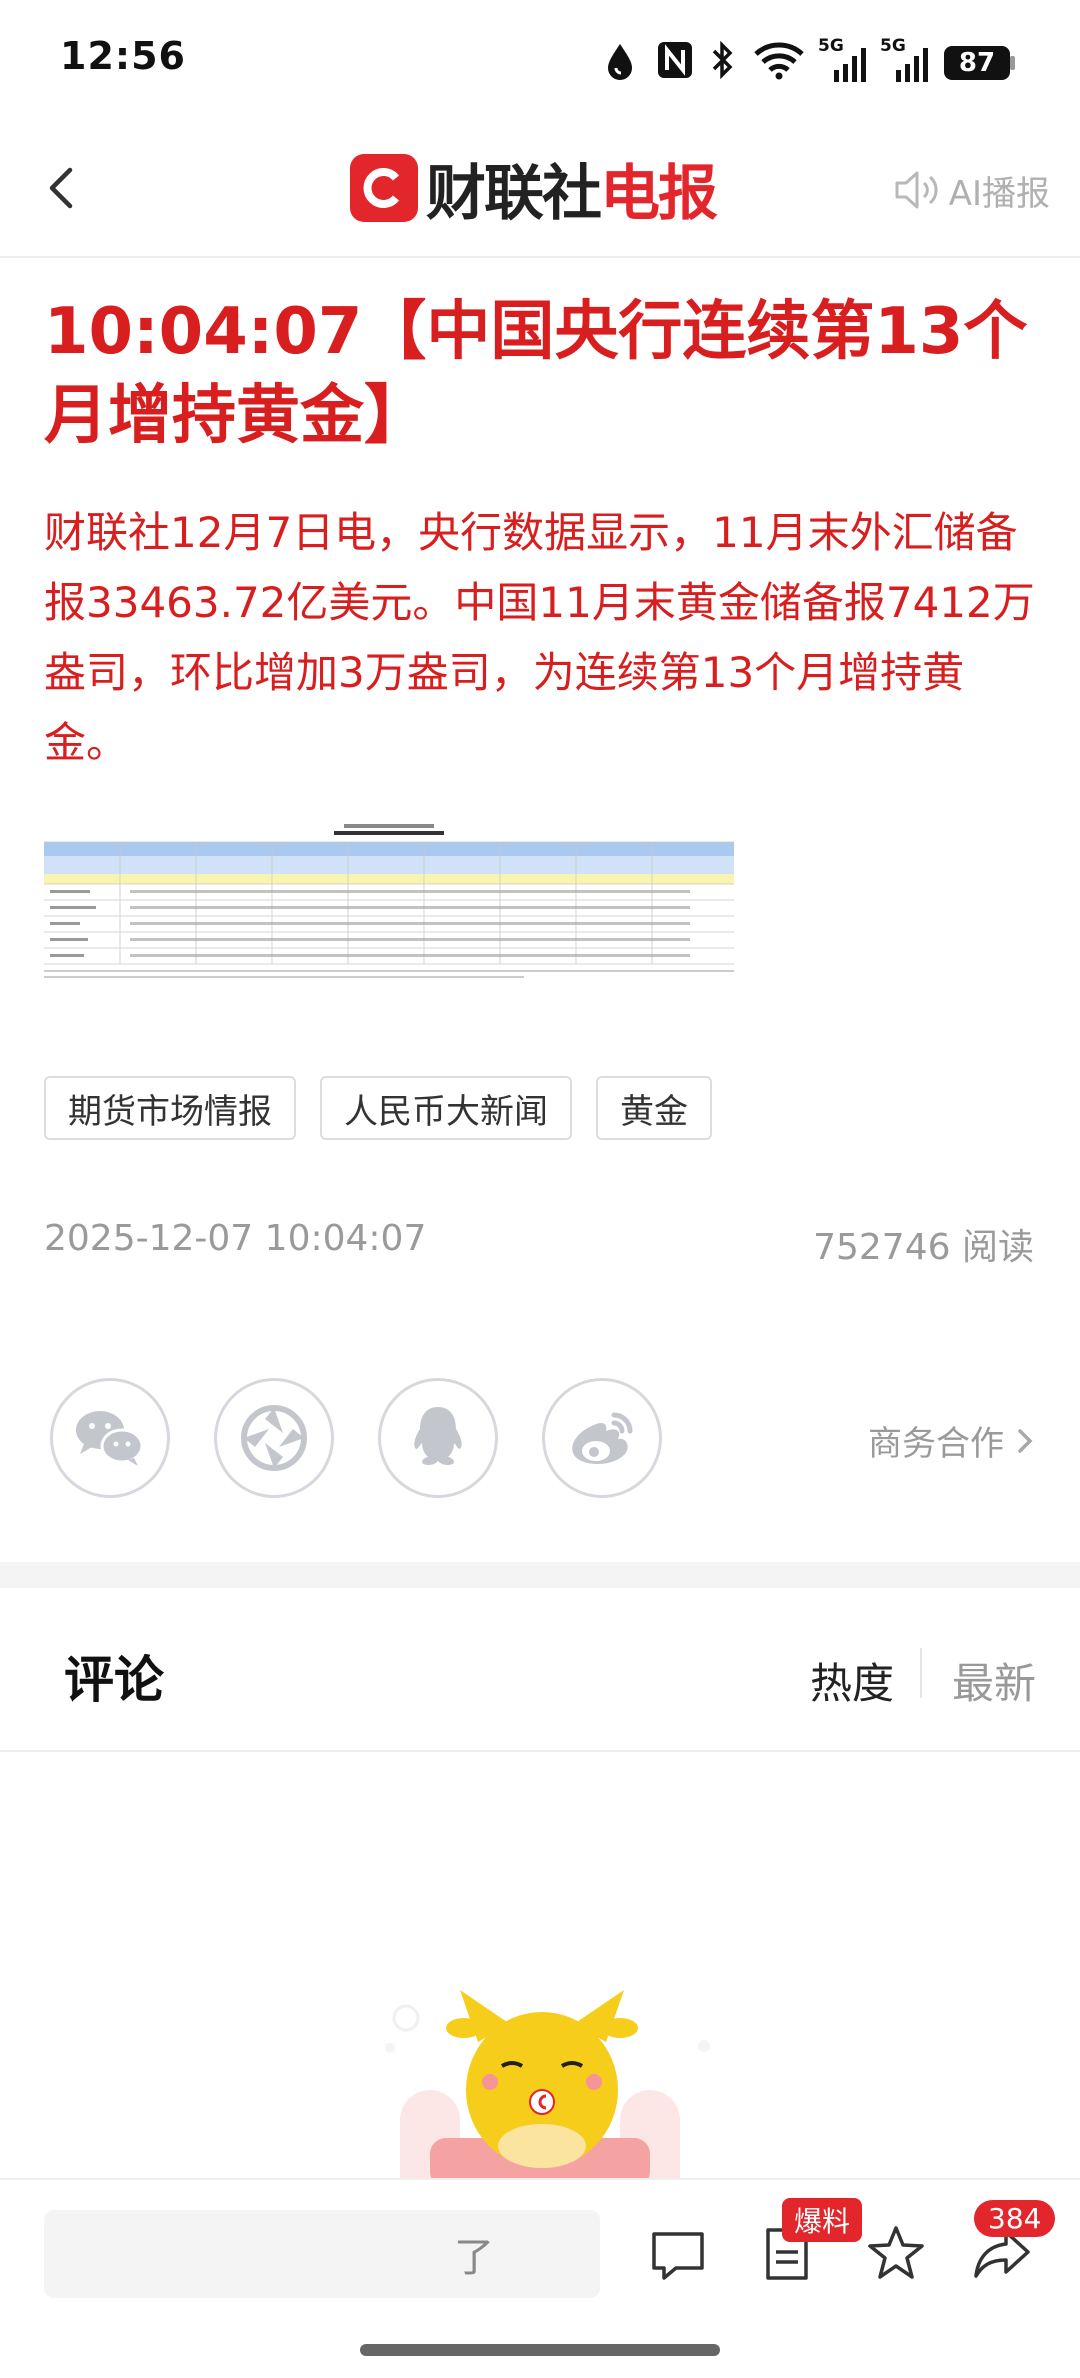 The width and height of the screenshot is (1080, 2378). What do you see at coordinates (843, 59) in the screenshot?
I see `signal-1-icon: 5G` at bounding box center [843, 59].